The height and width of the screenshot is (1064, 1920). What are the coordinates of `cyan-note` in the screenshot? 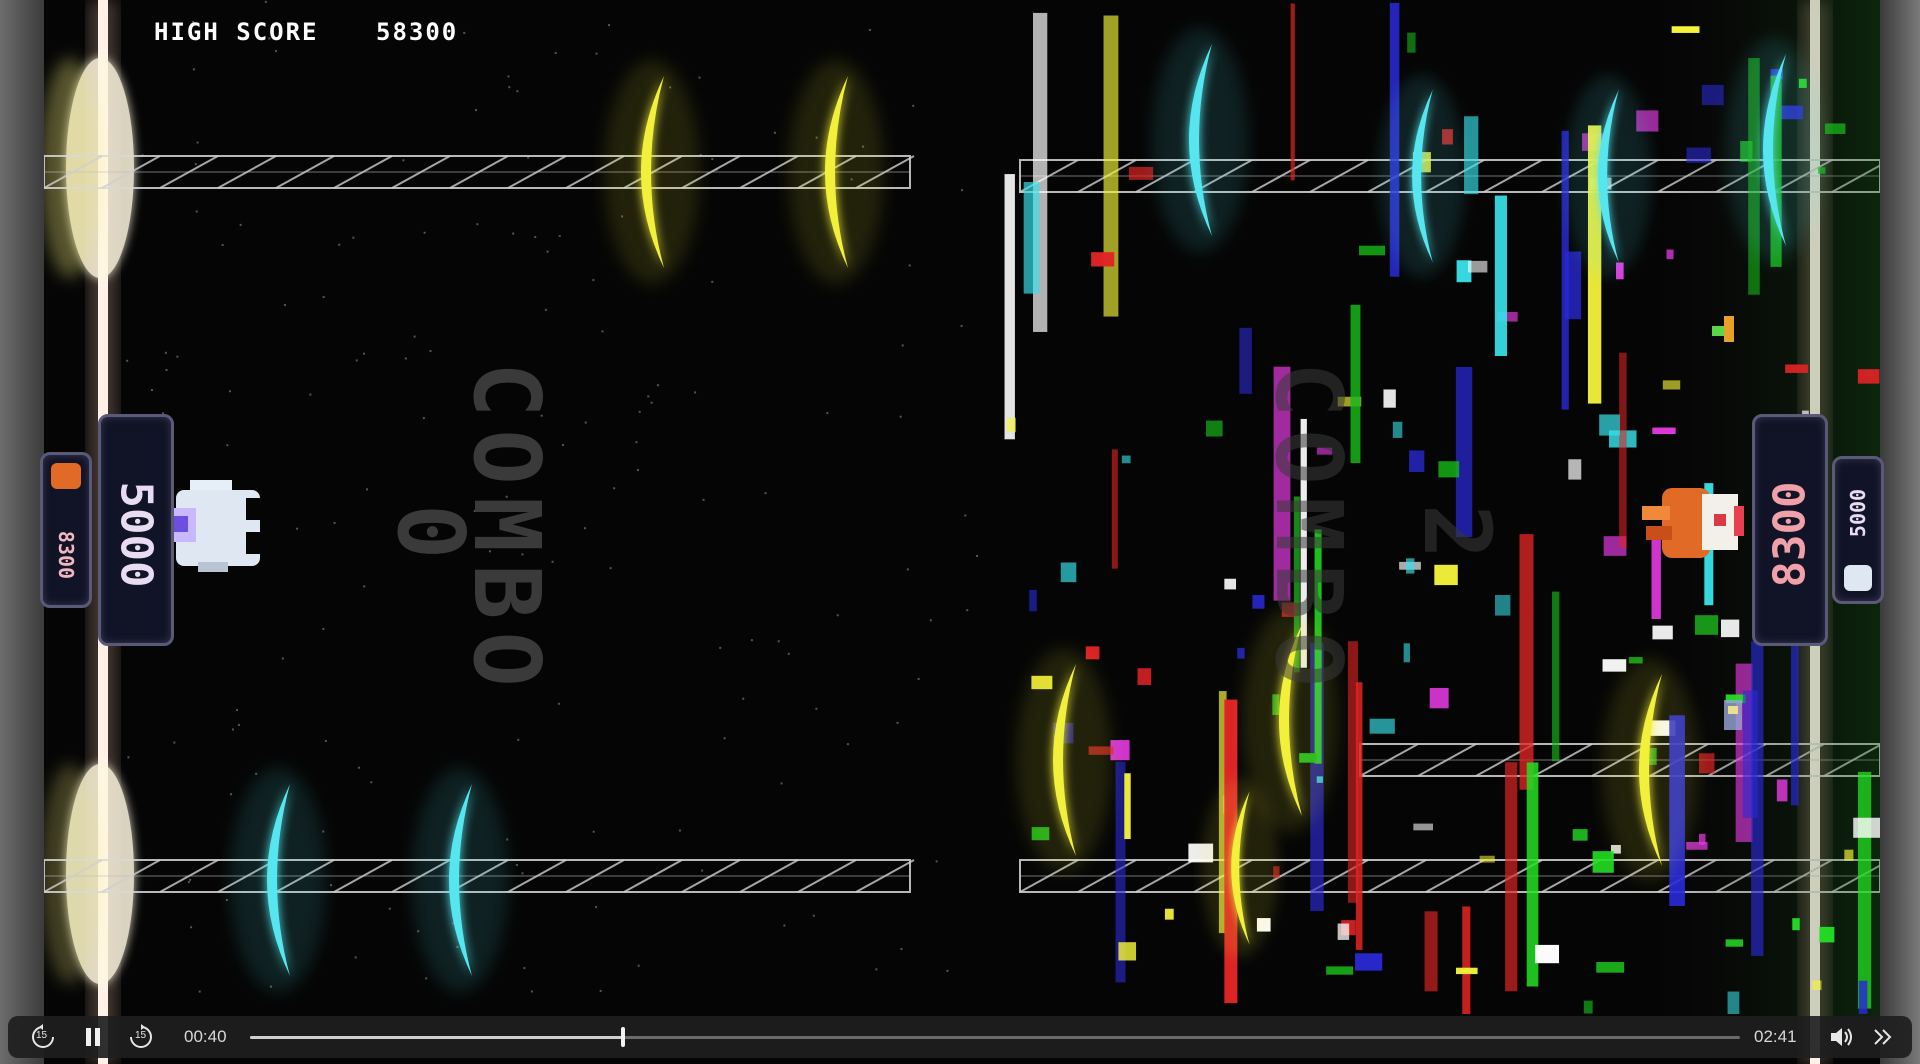 It's located at (1774, 150).